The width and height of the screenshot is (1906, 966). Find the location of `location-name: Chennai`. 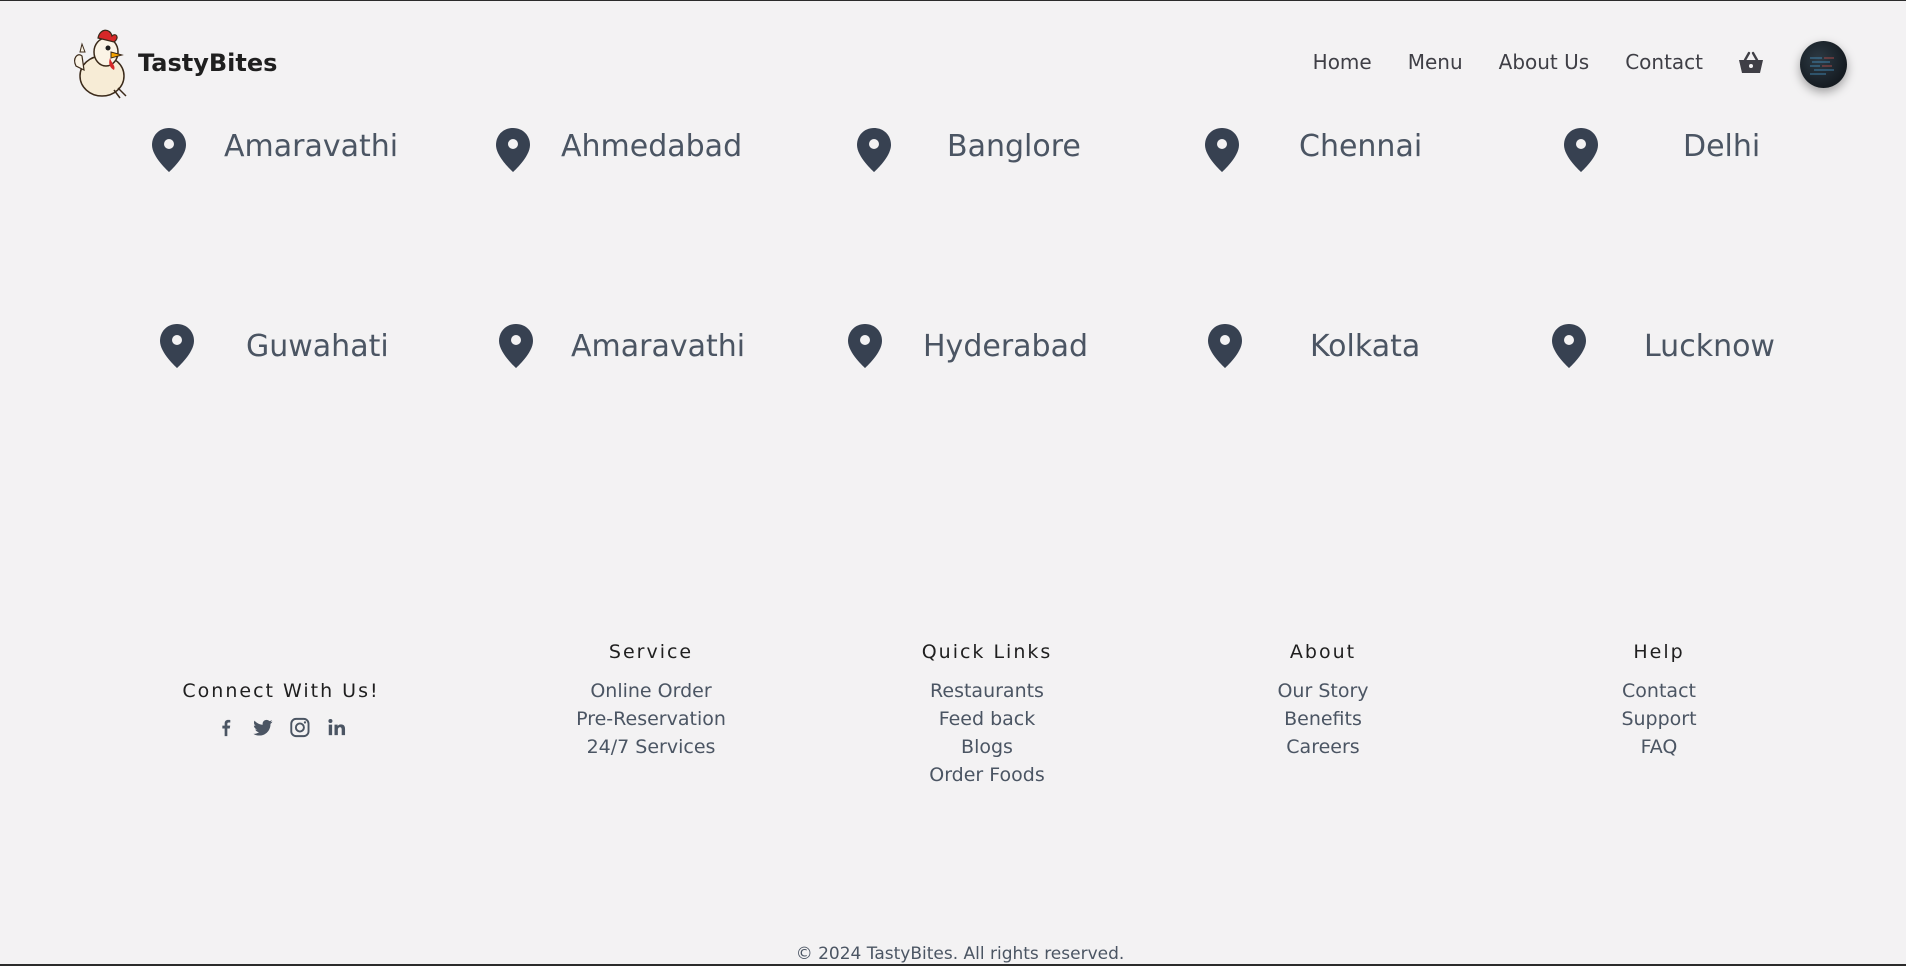

location-name: Chennai is located at coordinates (1361, 146).